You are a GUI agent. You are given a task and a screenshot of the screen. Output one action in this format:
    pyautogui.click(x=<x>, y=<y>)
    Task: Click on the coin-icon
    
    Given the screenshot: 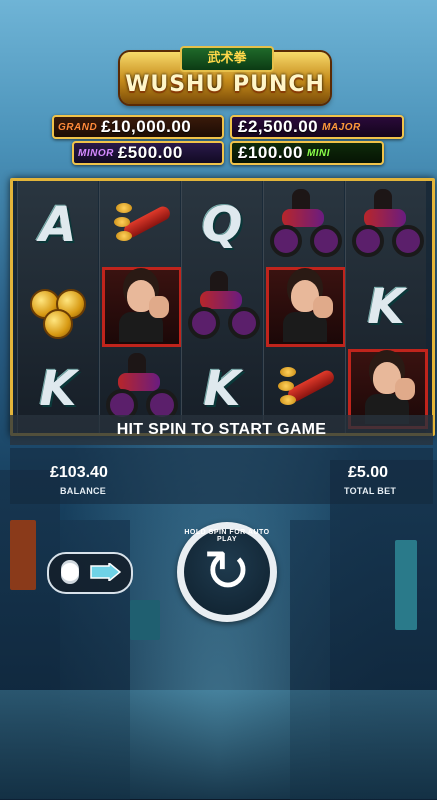 What is the action you would take?
    pyautogui.click(x=58, y=324)
    